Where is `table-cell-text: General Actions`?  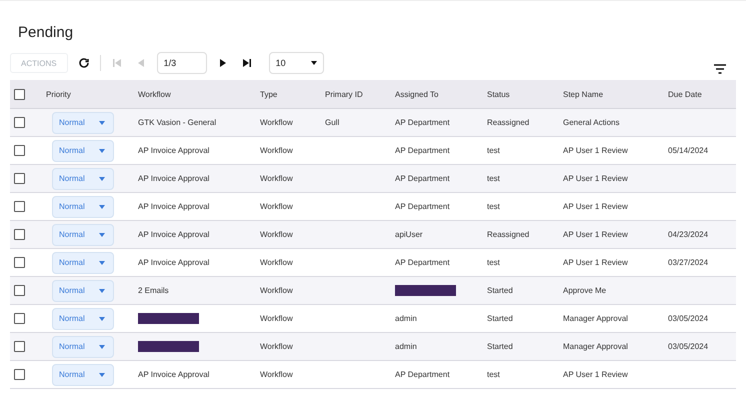 table-cell-text: General Actions is located at coordinates (591, 122).